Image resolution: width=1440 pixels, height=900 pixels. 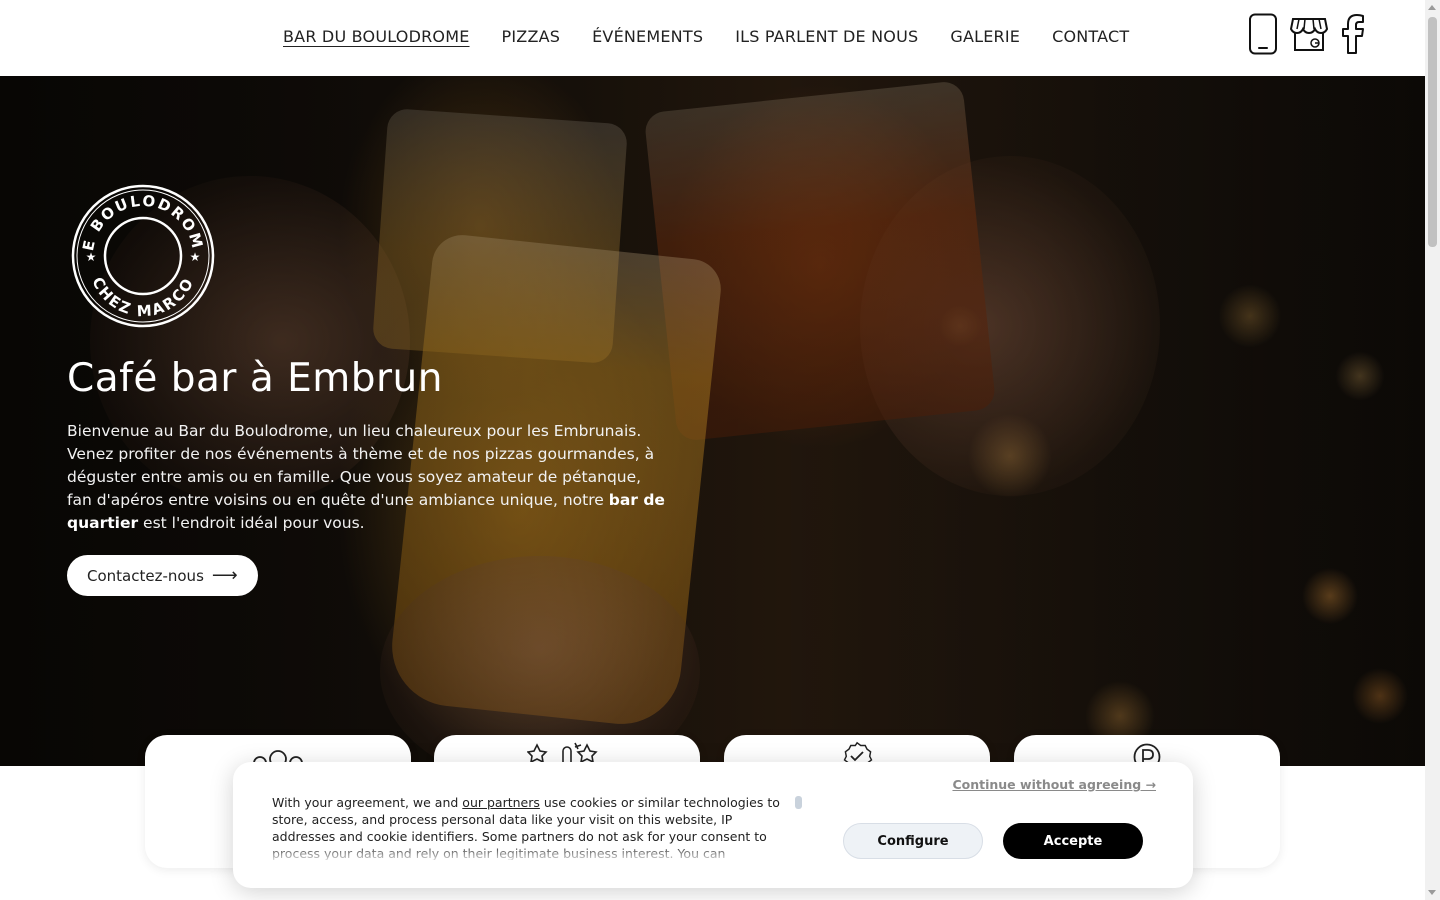 What do you see at coordinates (1432, 7) in the screenshot?
I see `scroll-up-arrow-icon` at bounding box center [1432, 7].